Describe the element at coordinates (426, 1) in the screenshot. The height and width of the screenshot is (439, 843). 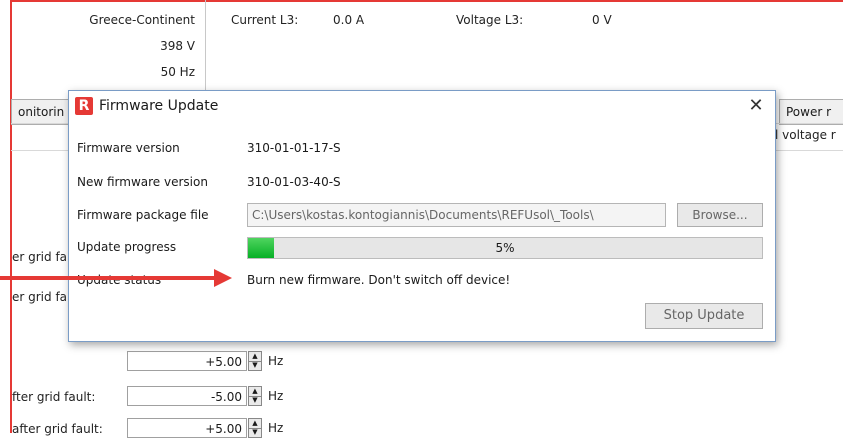
I see `red-border-top` at that location.